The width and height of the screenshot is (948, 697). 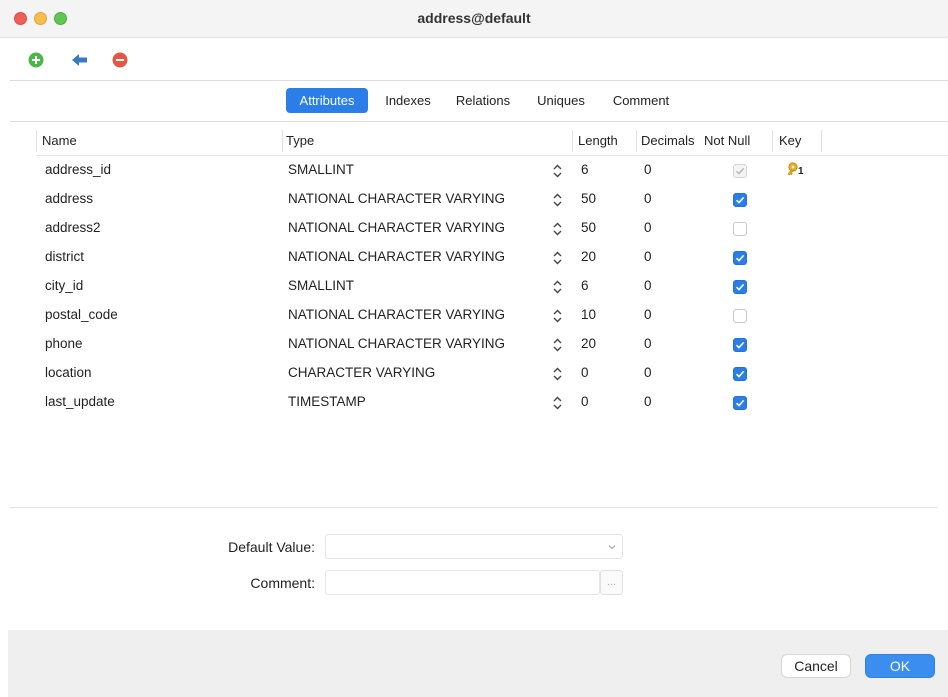 What do you see at coordinates (612, 547) in the screenshot?
I see `chevron-down-icon` at bounding box center [612, 547].